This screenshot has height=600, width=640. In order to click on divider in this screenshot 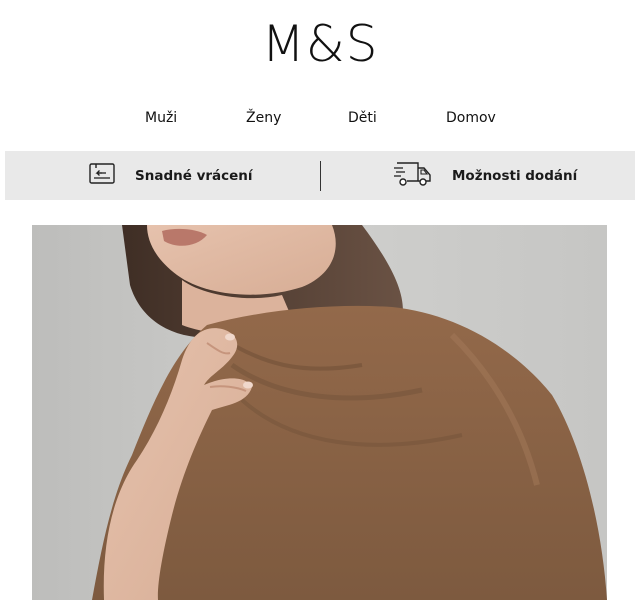, I will do `click(320, 176)`.